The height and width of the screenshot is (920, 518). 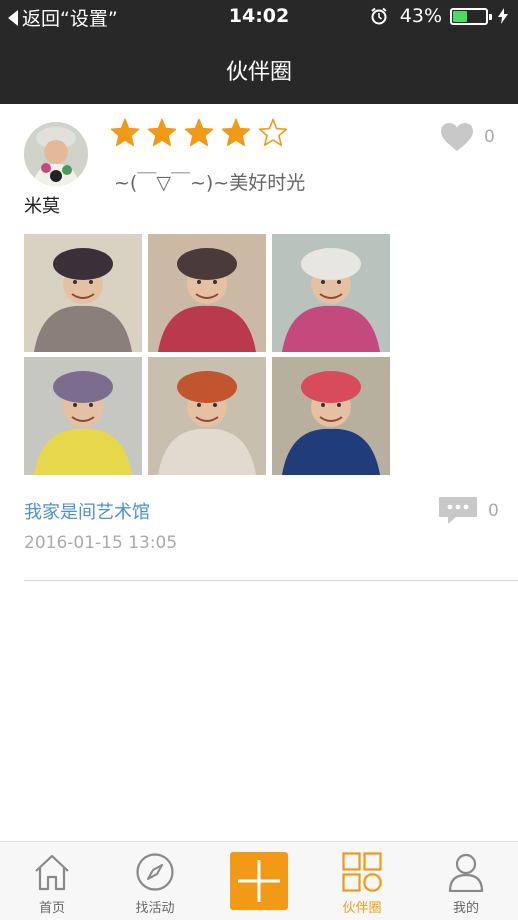 What do you see at coordinates (466, 872) in the screenshot?
I see `person-icon` at bounding box center [466, 872].